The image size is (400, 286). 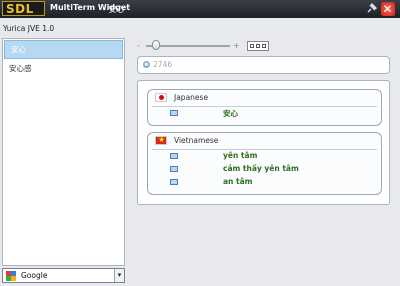 What do you see at coordinates (264, 98) in the screenshot?
I see `group-header: Japanese` at bounding box center [264, 98].